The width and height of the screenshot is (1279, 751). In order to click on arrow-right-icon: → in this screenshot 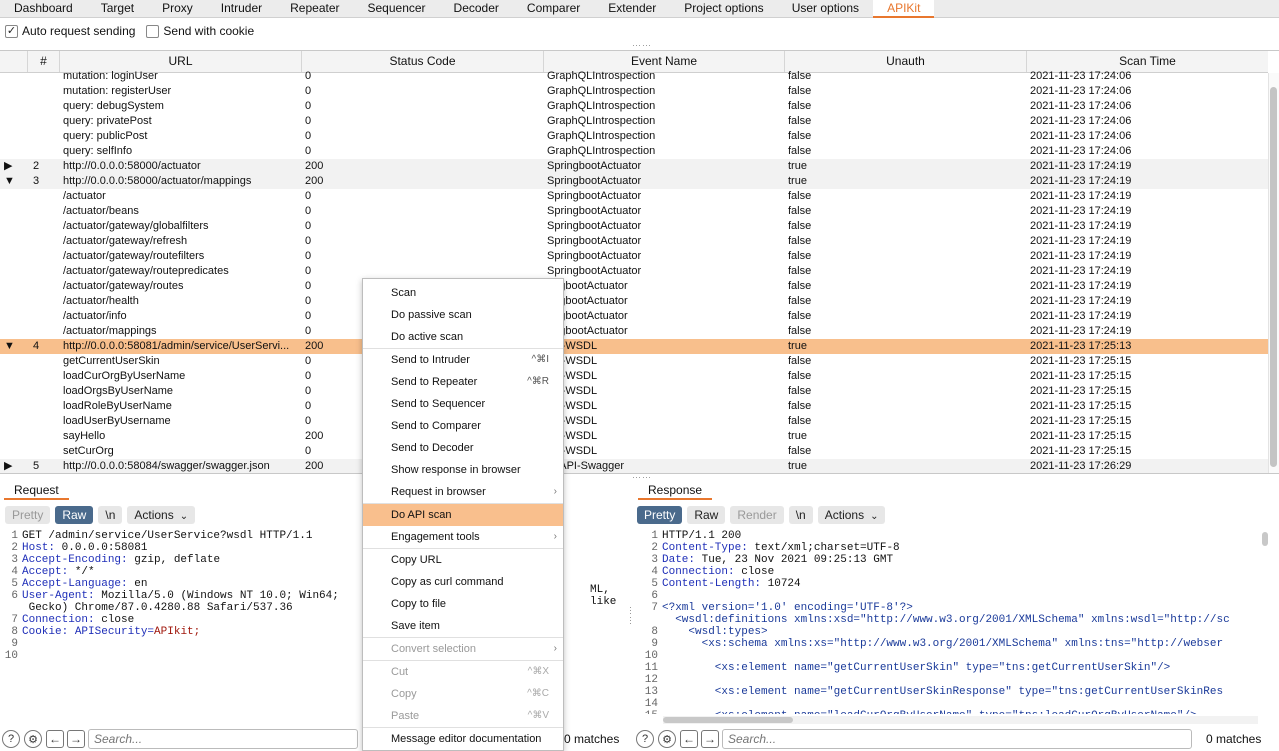, I will do `click(76, 739)`.